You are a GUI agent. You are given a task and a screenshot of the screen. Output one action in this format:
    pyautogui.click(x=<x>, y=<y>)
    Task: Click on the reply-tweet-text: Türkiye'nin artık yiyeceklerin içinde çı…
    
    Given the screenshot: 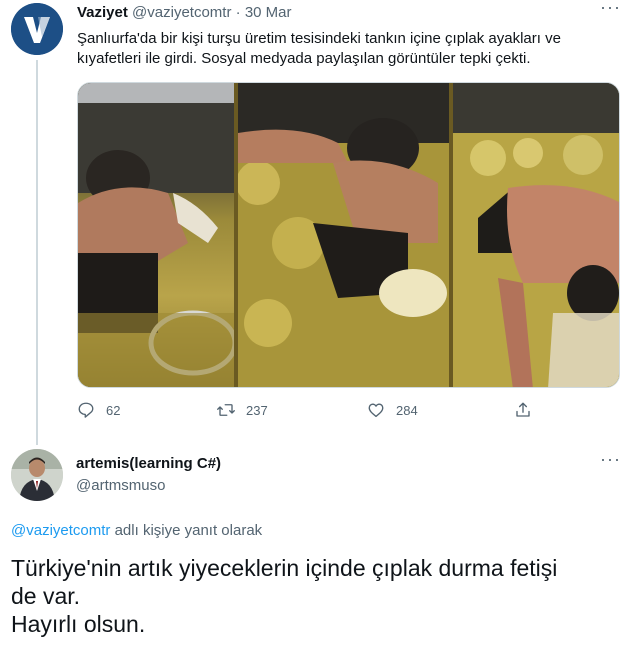 What is the action you would take?
    pyautogui.click(x=318, y=596)
    